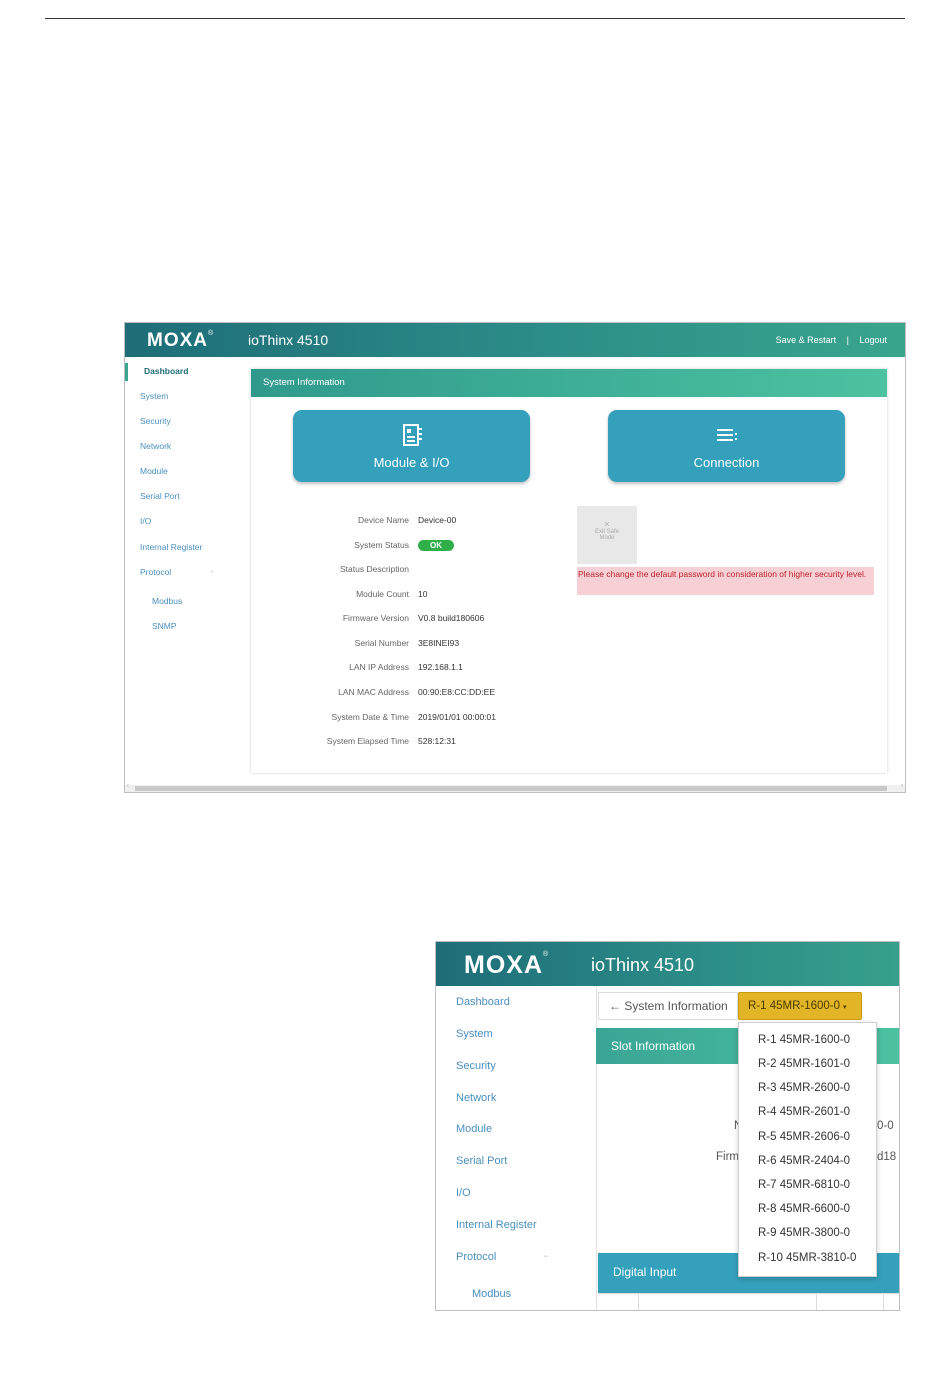 The width and height of the screenshot is (950, 1387). I want to click on slot-option: R-1 45MR-1600-0, so click(804, 1040).